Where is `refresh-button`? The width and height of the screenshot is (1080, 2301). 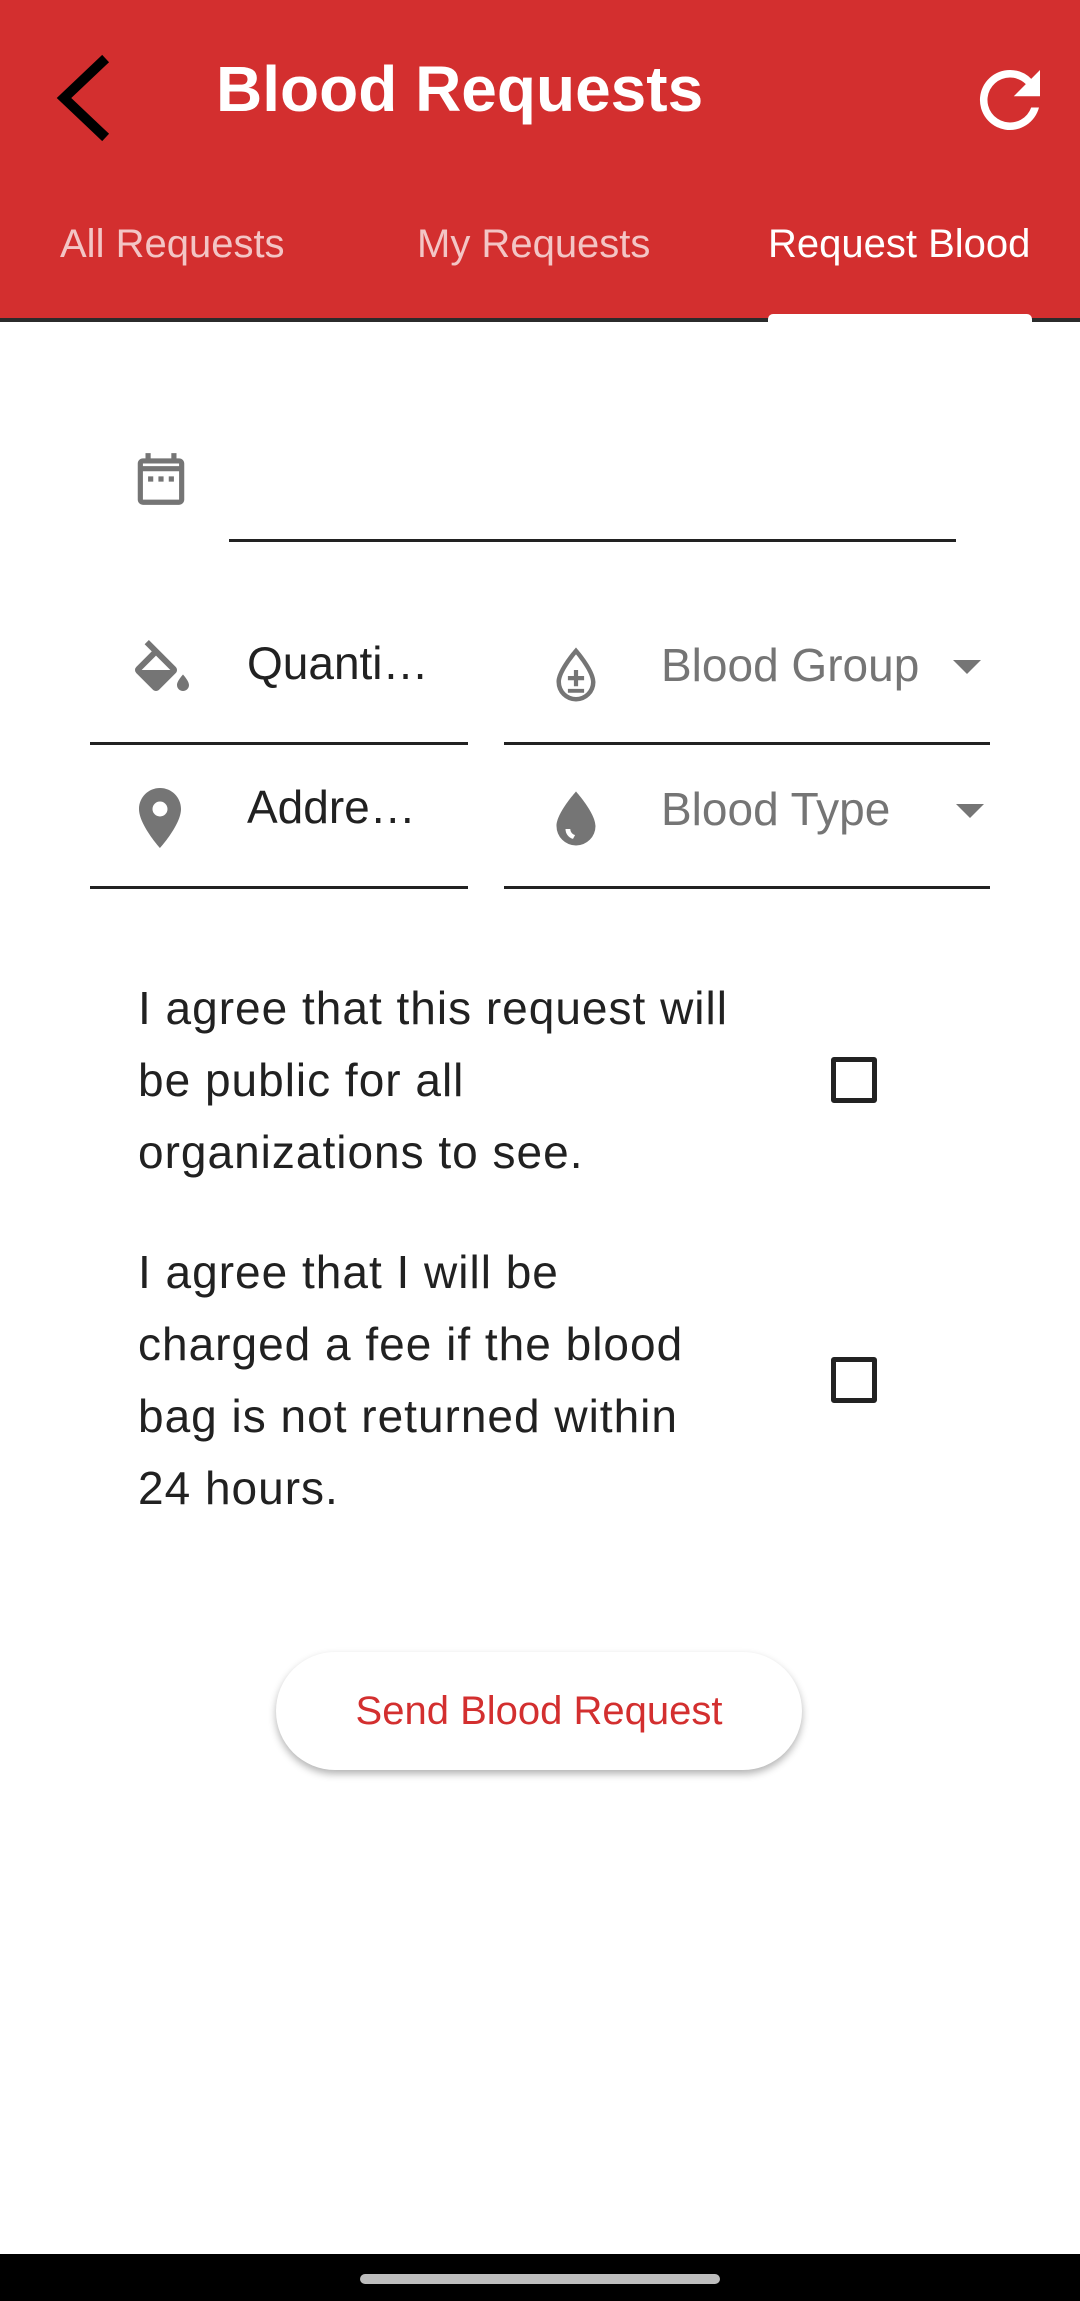
refresh-button is located at coordinates (1010, 100).